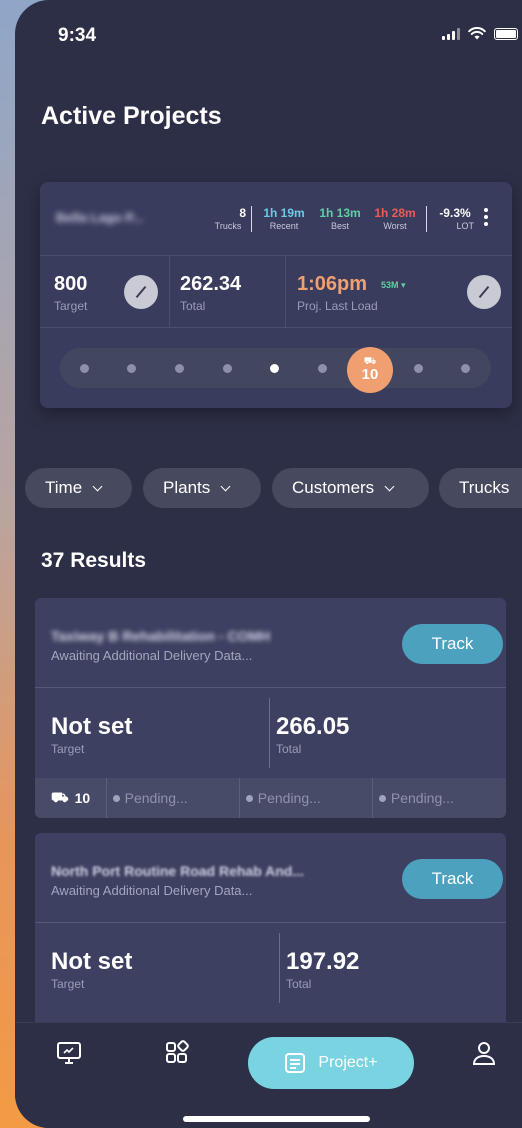 Image resolution: width=522 pixels, height=1128 pixels. What do you see at coordinates (477, 33) in the screenshot?
I see `wifi-icon` at bounding box center [477, 33].